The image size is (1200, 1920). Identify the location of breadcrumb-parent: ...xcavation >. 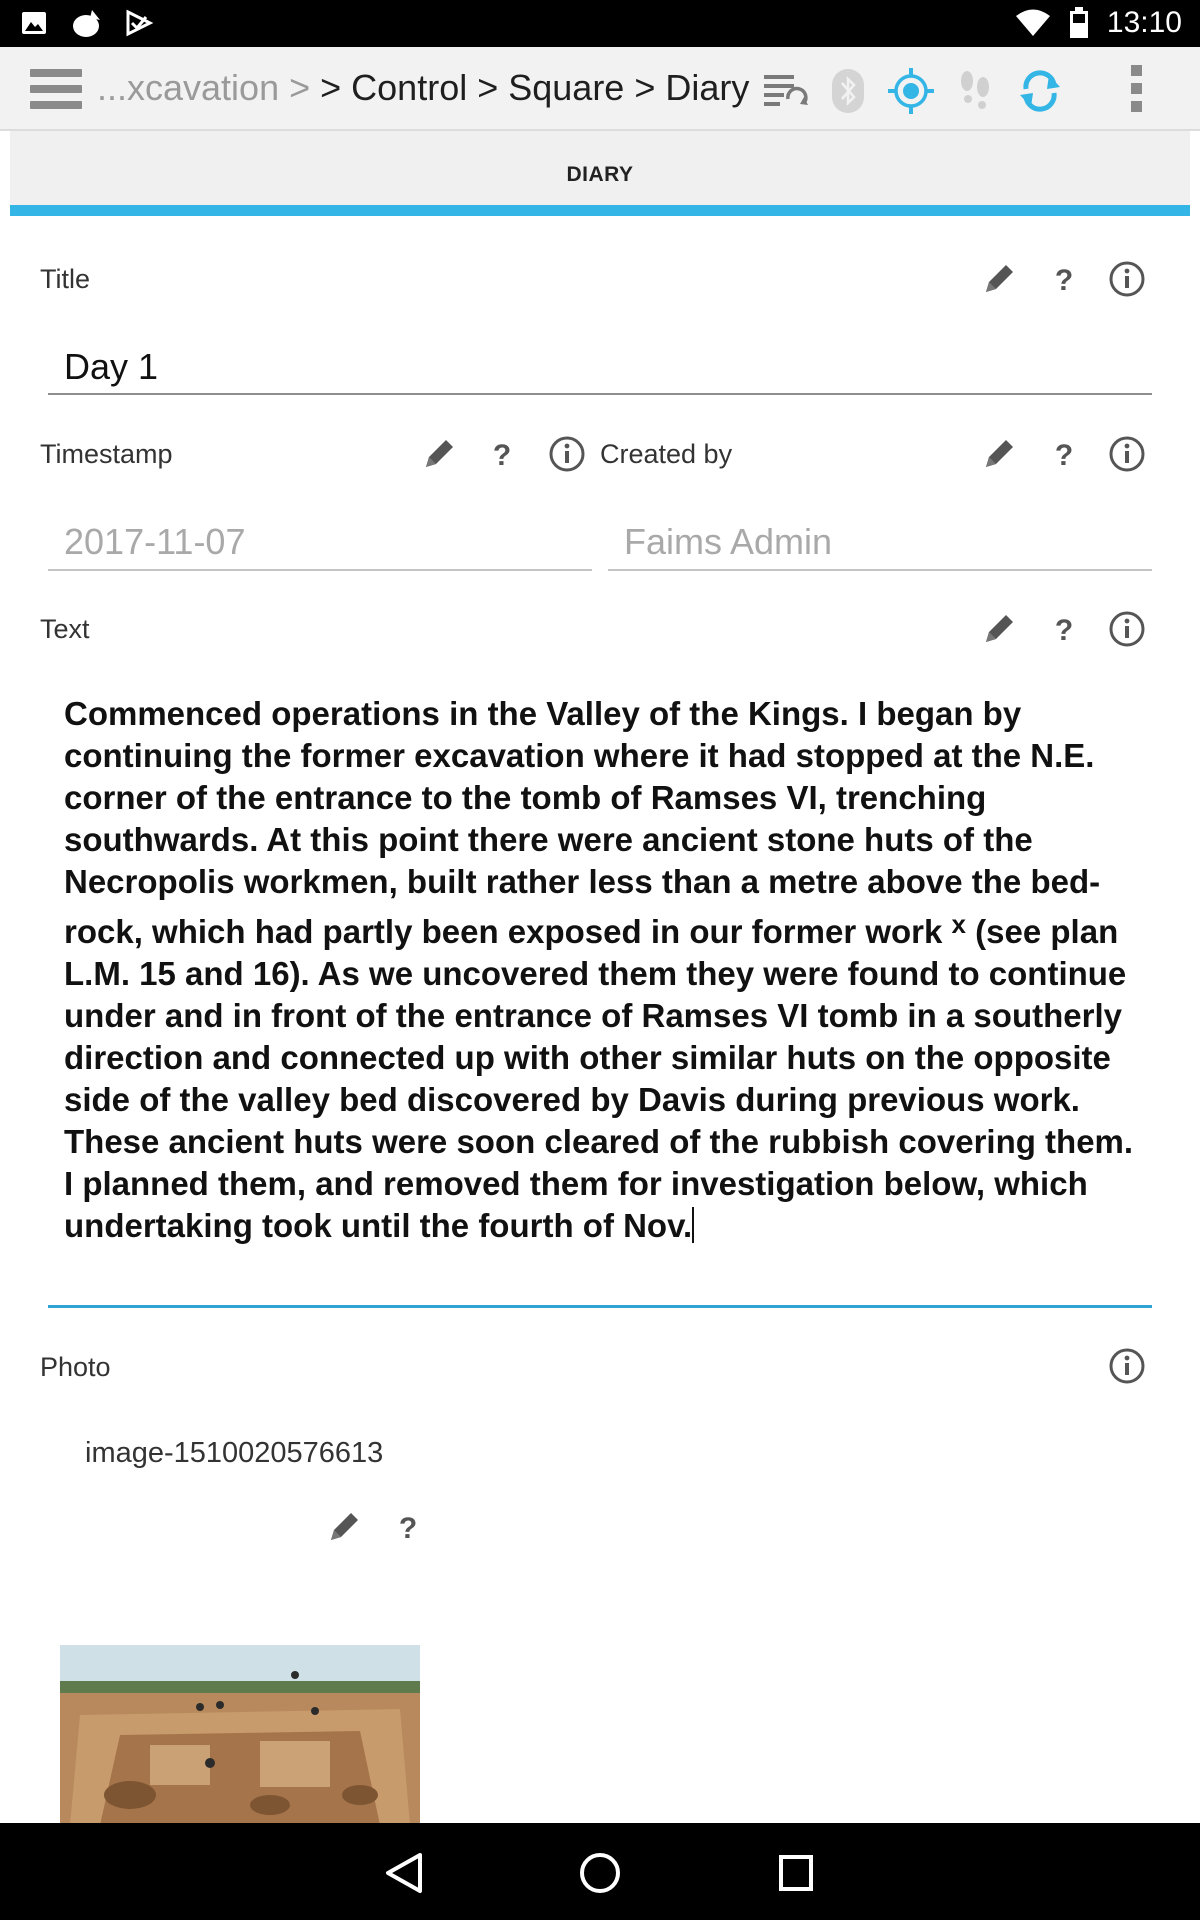
(203, 87).